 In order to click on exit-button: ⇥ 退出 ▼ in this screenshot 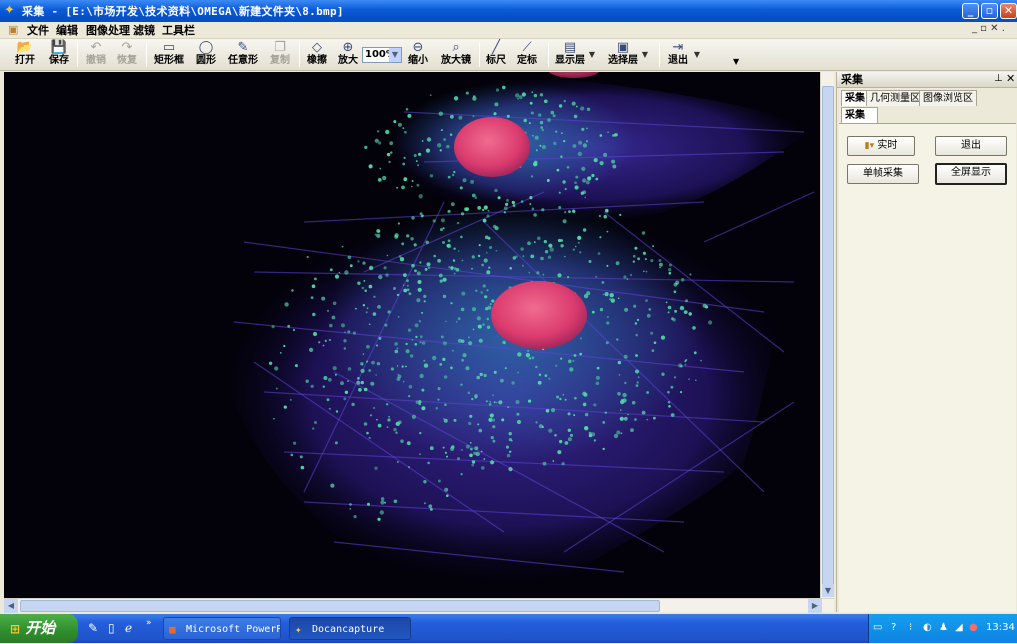, I will do `click(682, 55)`.